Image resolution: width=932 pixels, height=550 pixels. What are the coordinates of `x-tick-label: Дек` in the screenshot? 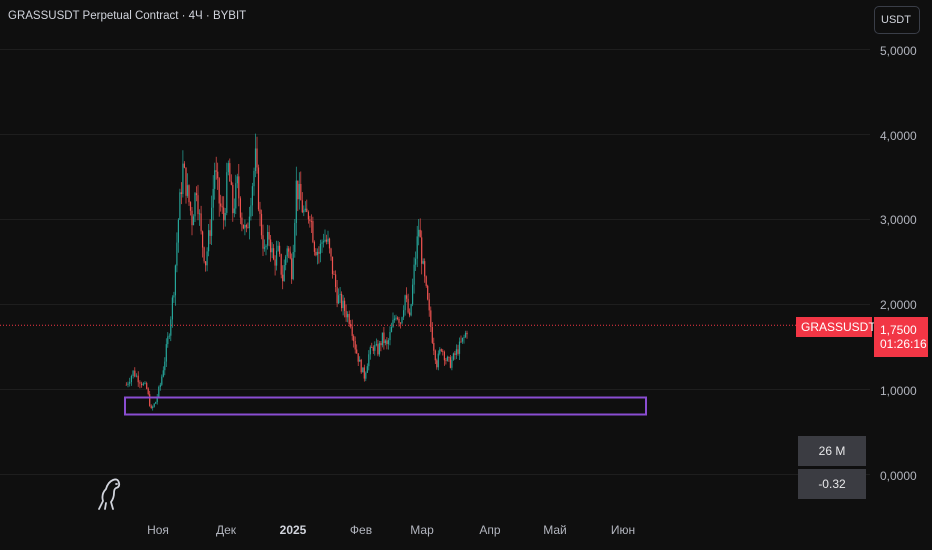 It's located at (226, 530).